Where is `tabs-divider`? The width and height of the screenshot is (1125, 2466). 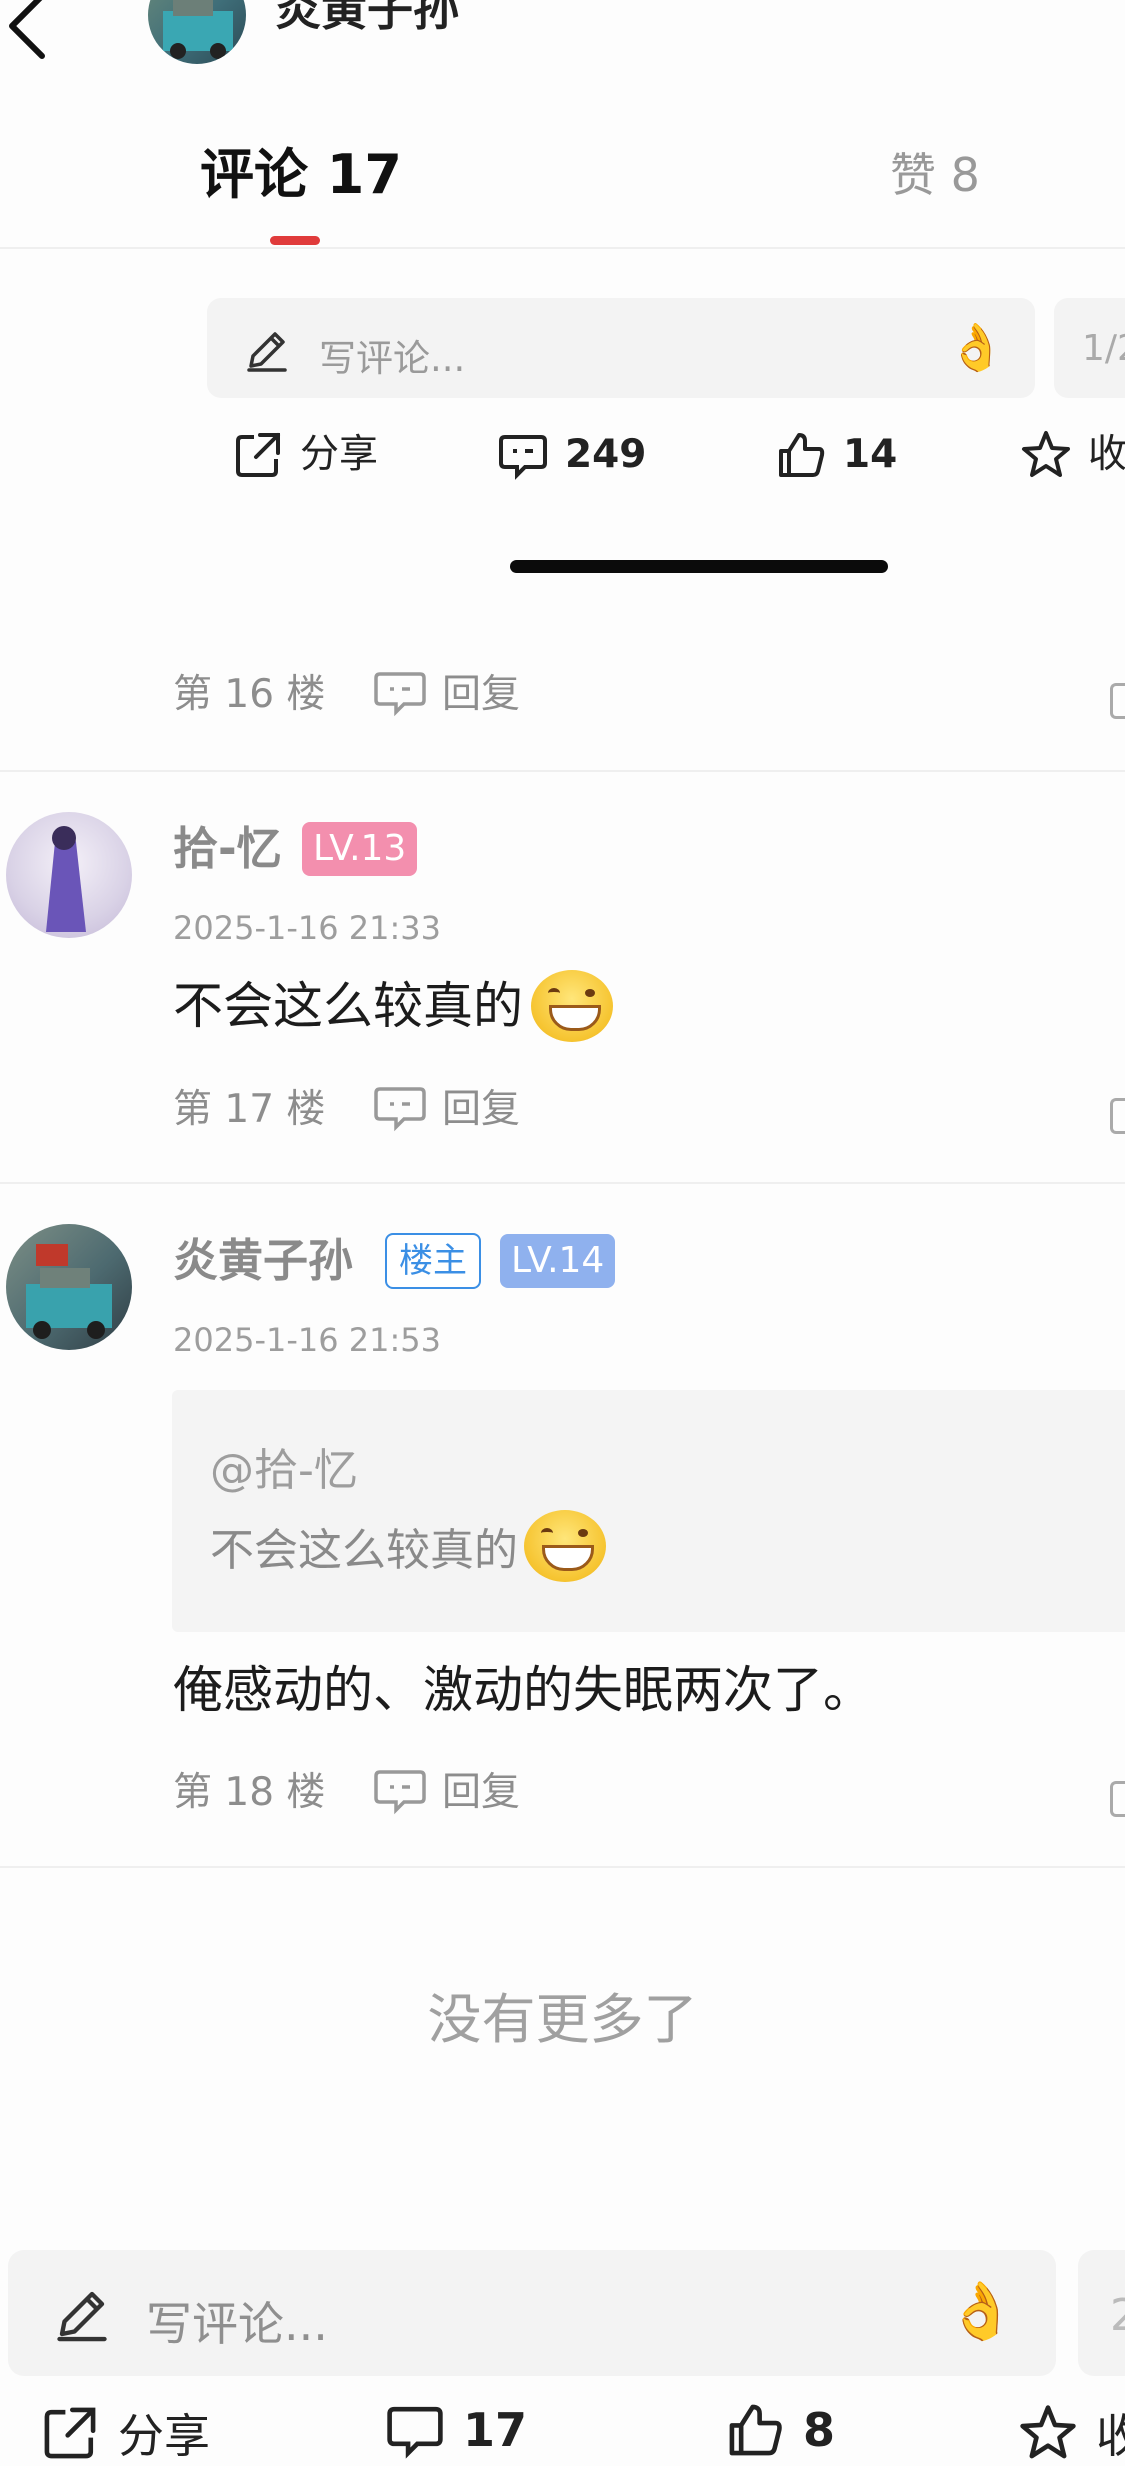
tabs-divider is located at coordinates (562, 248).